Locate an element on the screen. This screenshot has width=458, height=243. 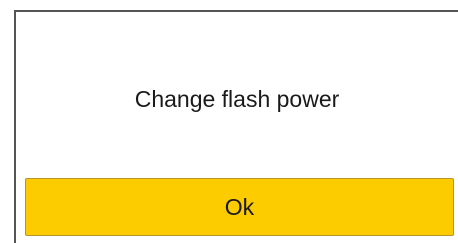
ok-button-label: Ok is located at coordinates (239, 206).